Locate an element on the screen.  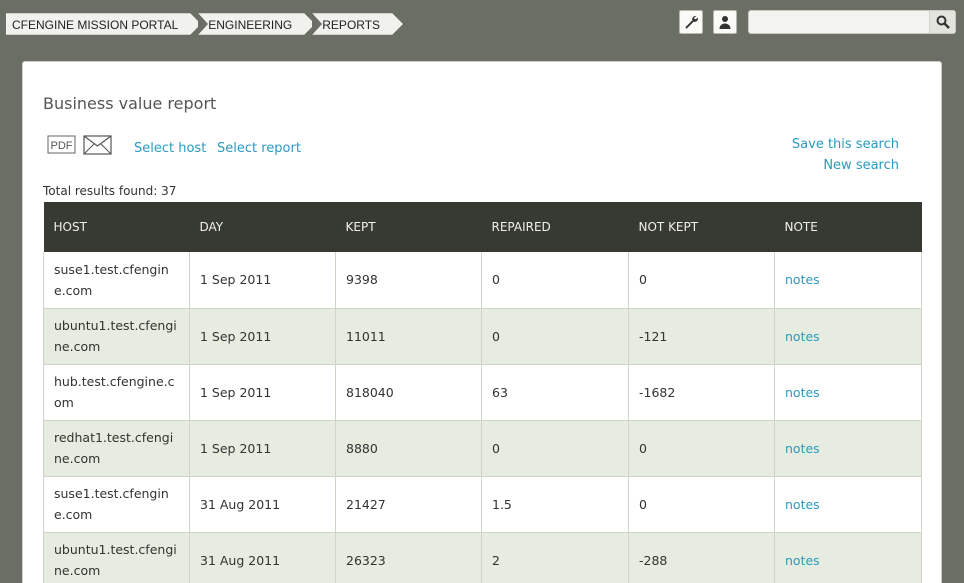
kept-cell: 26323 is located at coordinates (408, 557).